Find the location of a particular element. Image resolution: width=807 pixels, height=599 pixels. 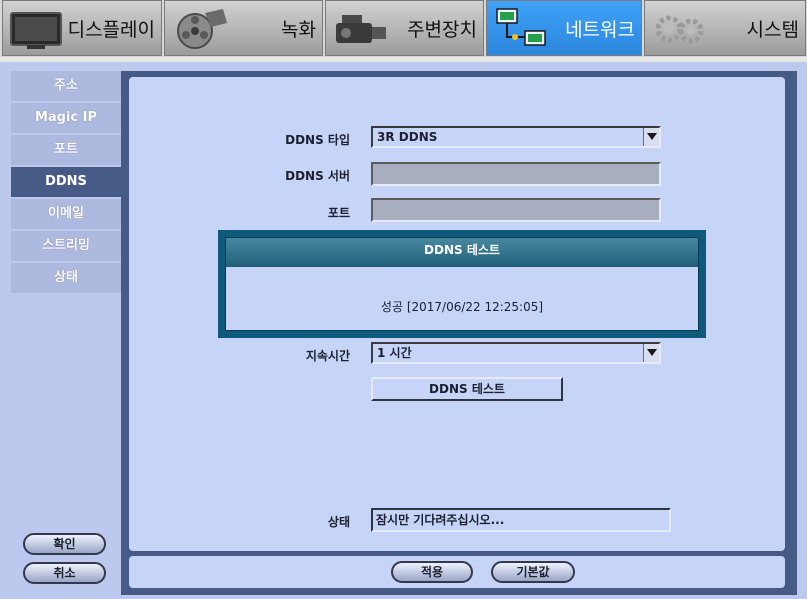

ok-button: 확인 is located at coordinates (64, 544).